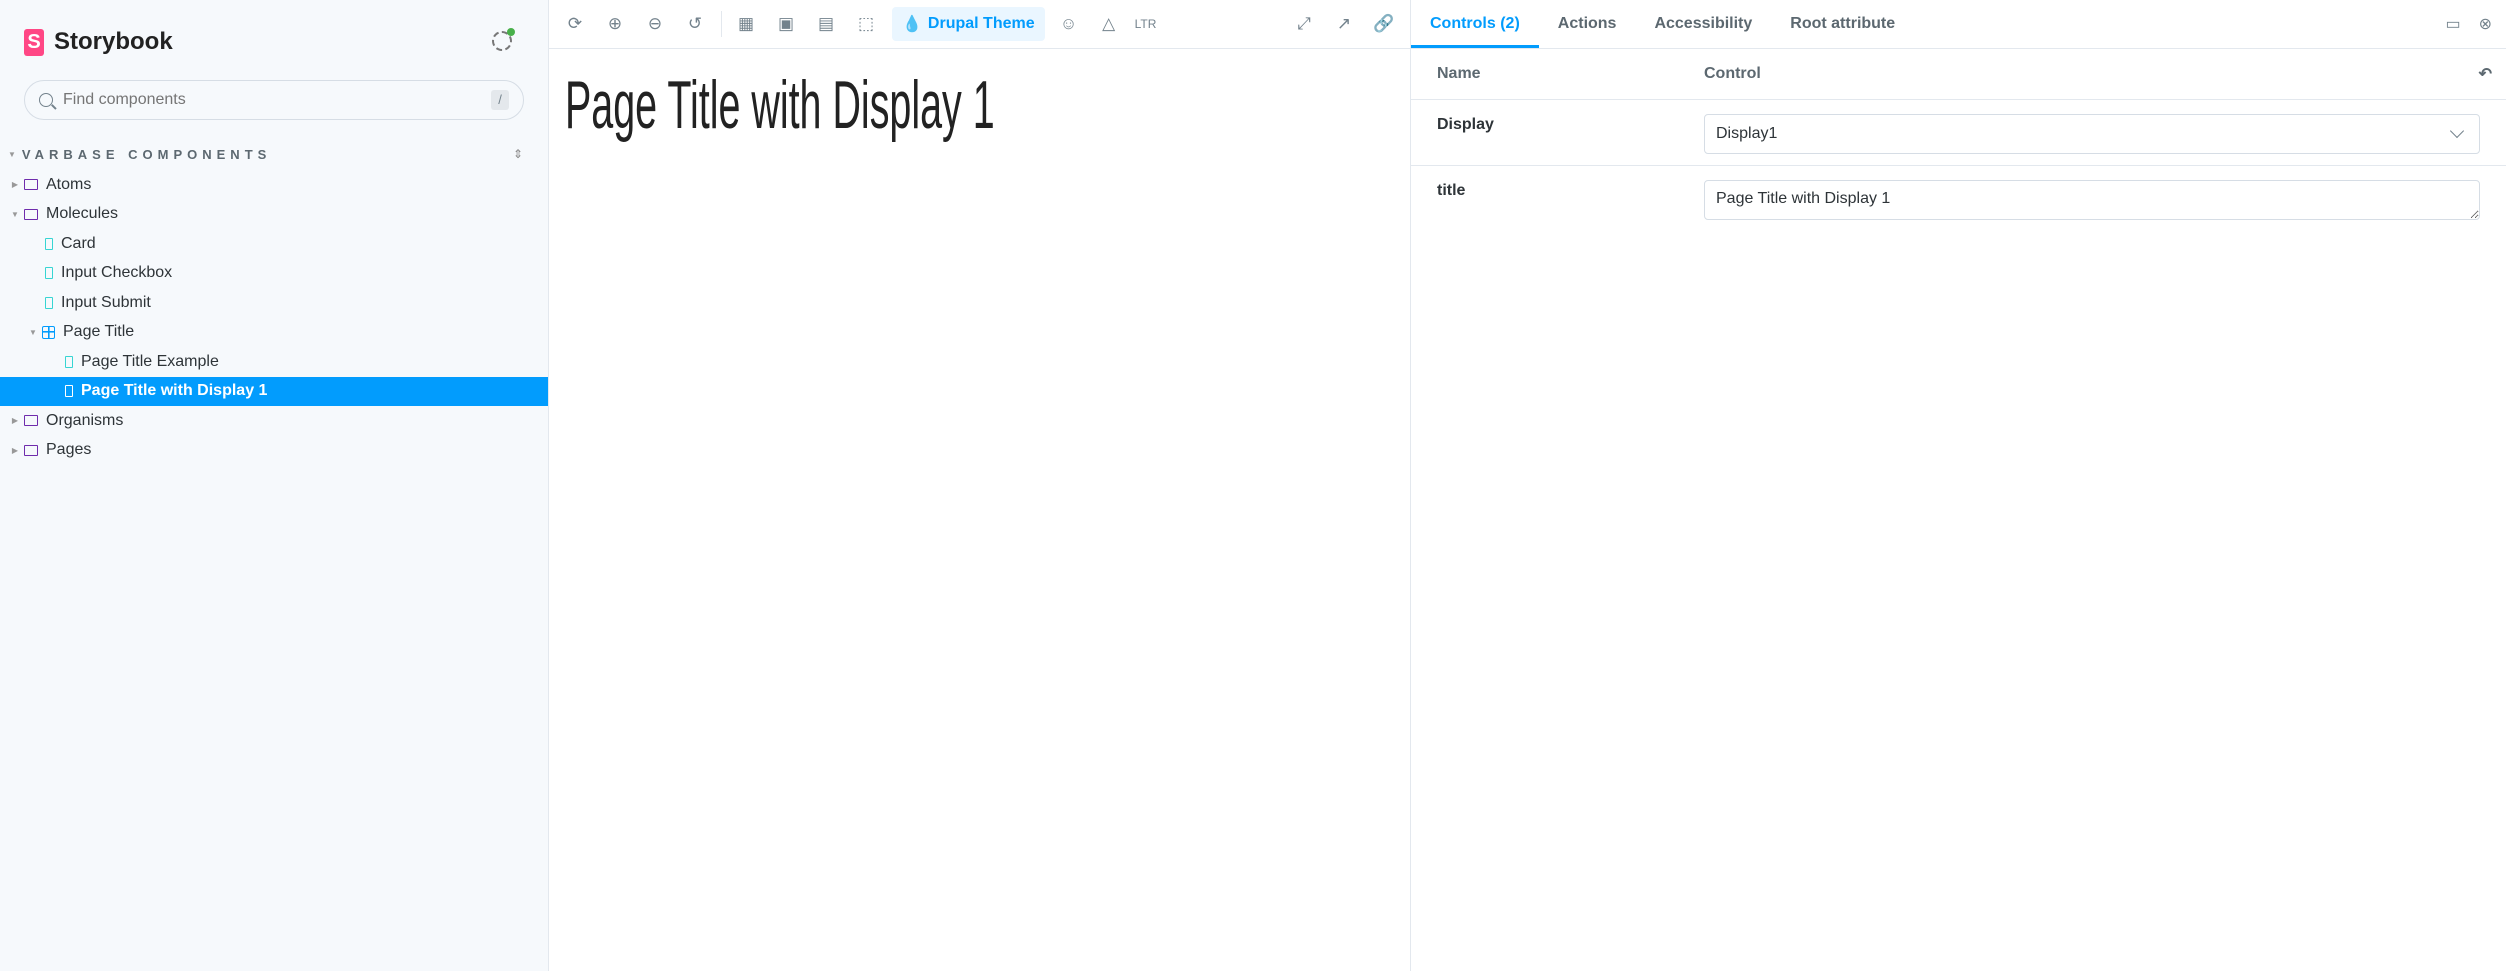  What do you see at coordinates (150, 361) in the screenshot?
I see `tree-item-label: Page Title Example` at bounding box center [150, 361].